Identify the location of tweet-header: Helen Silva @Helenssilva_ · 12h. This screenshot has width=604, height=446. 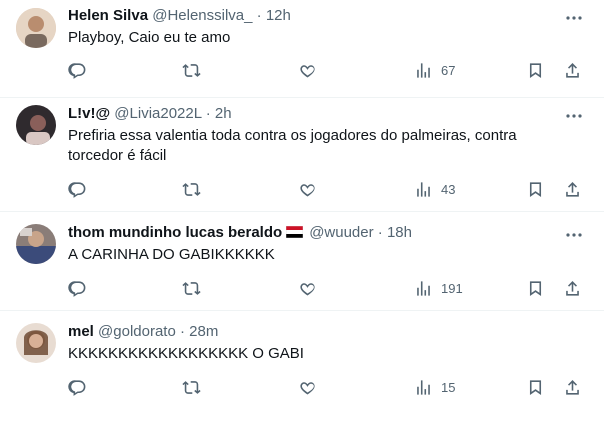
(179, 16).